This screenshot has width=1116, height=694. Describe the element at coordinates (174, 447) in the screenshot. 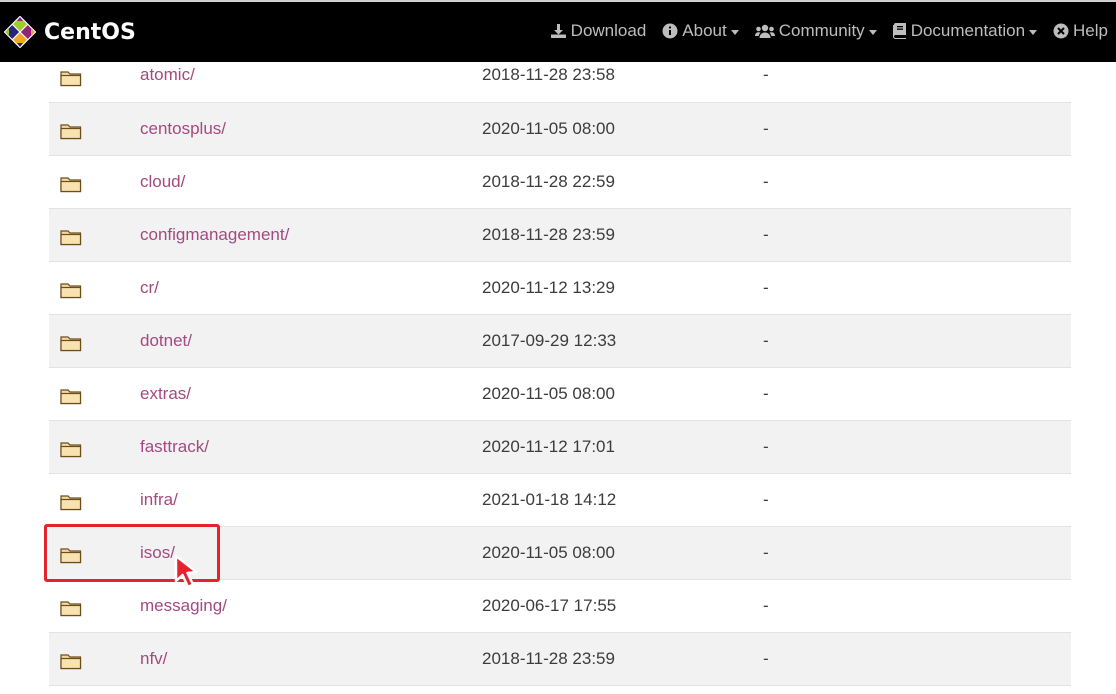

I see `directory-link: fasttrack/` at that location.